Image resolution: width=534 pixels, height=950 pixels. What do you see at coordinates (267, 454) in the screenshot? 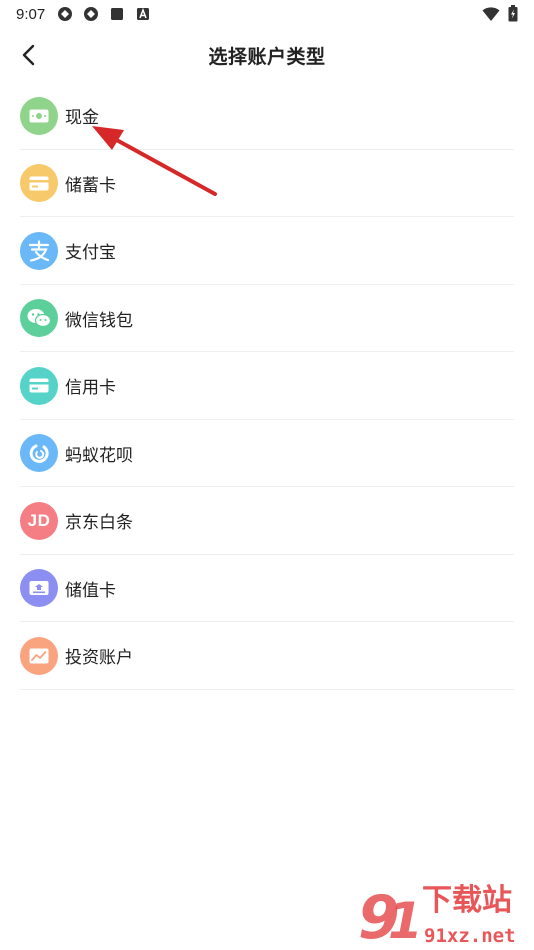
I see `account-type-huabei: 蚂蚁花呗` at bounding box center [267, 454].